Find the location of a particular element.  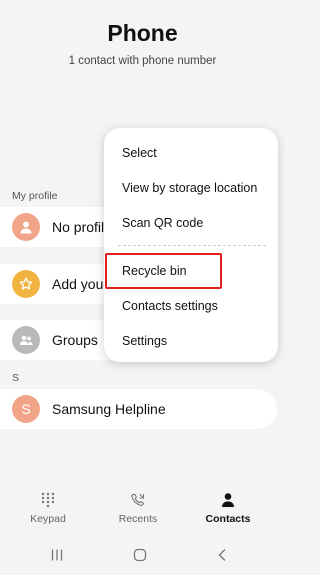

keypad-icon is located at coordinates (48, 500).